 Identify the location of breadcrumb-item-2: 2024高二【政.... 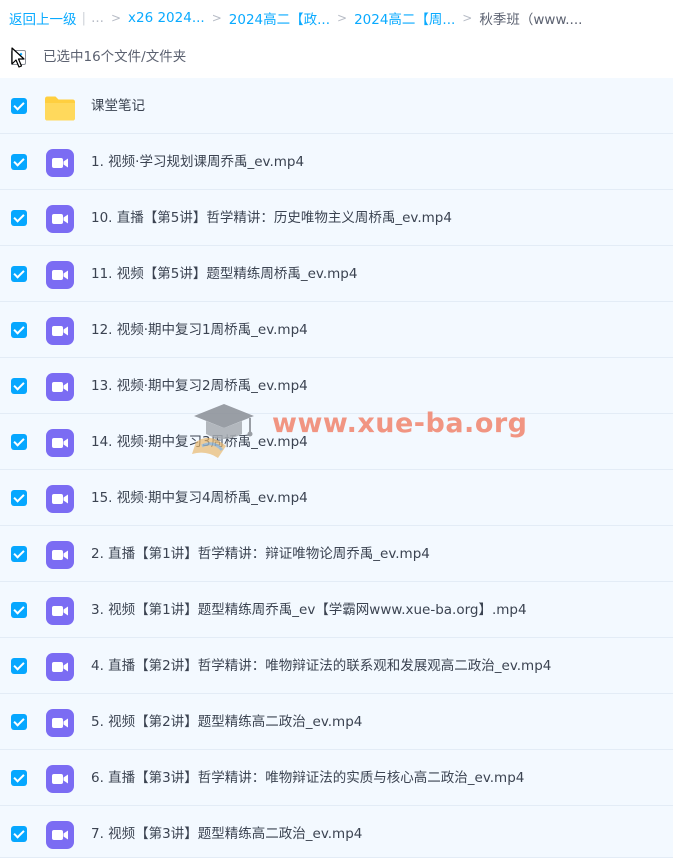
(279, 18).